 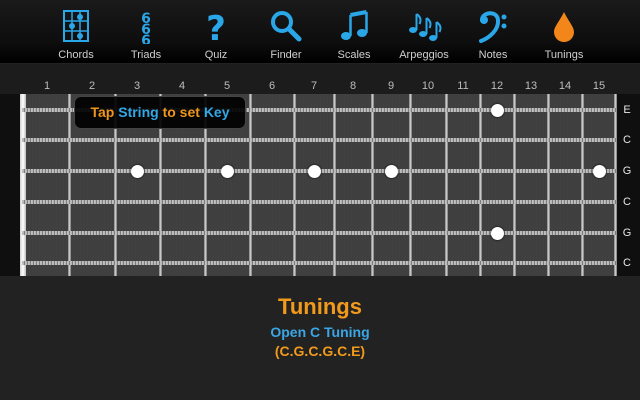 I want to click on scales-button: Scales, so click(x=354, y=31).